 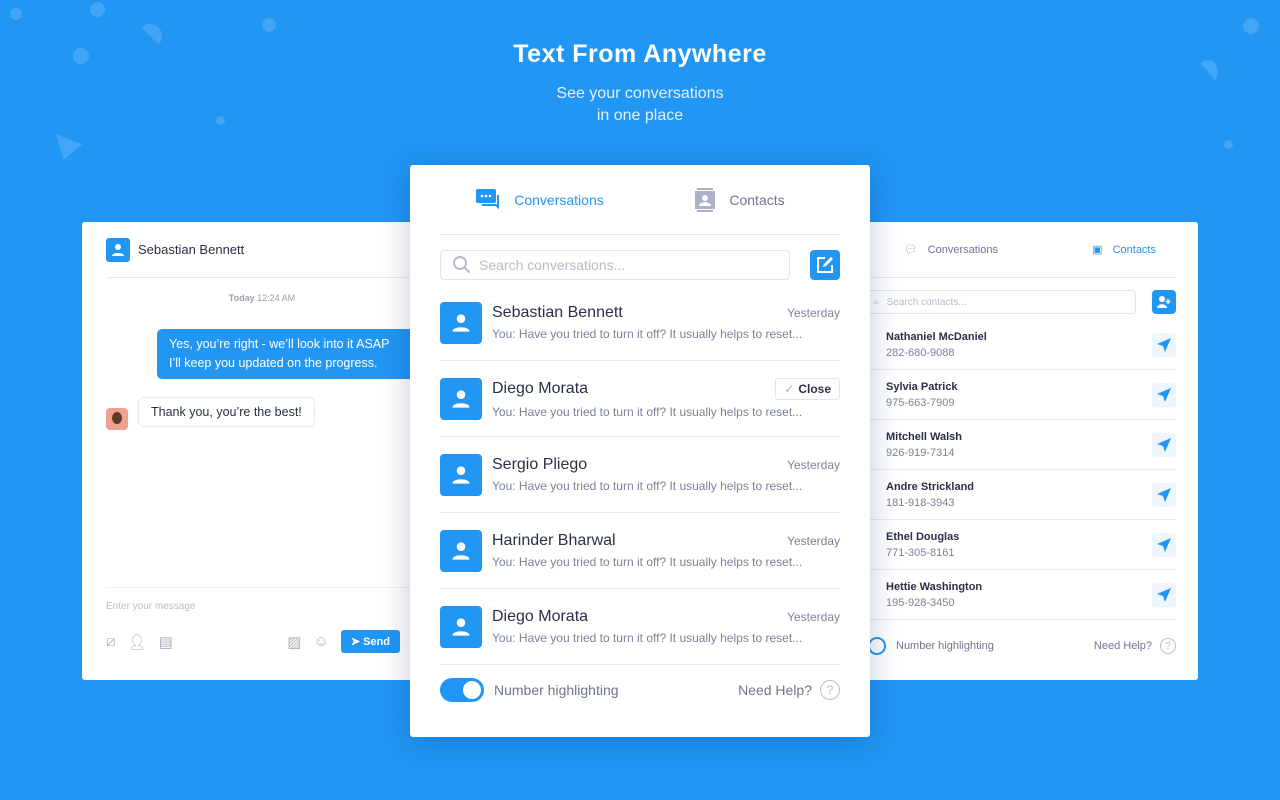 What do you see at coordinates (1018, 495) in the screenshot?
I see `contact-item: Andre Strickland 181-918-3943` at bounding box center [1018, 495].